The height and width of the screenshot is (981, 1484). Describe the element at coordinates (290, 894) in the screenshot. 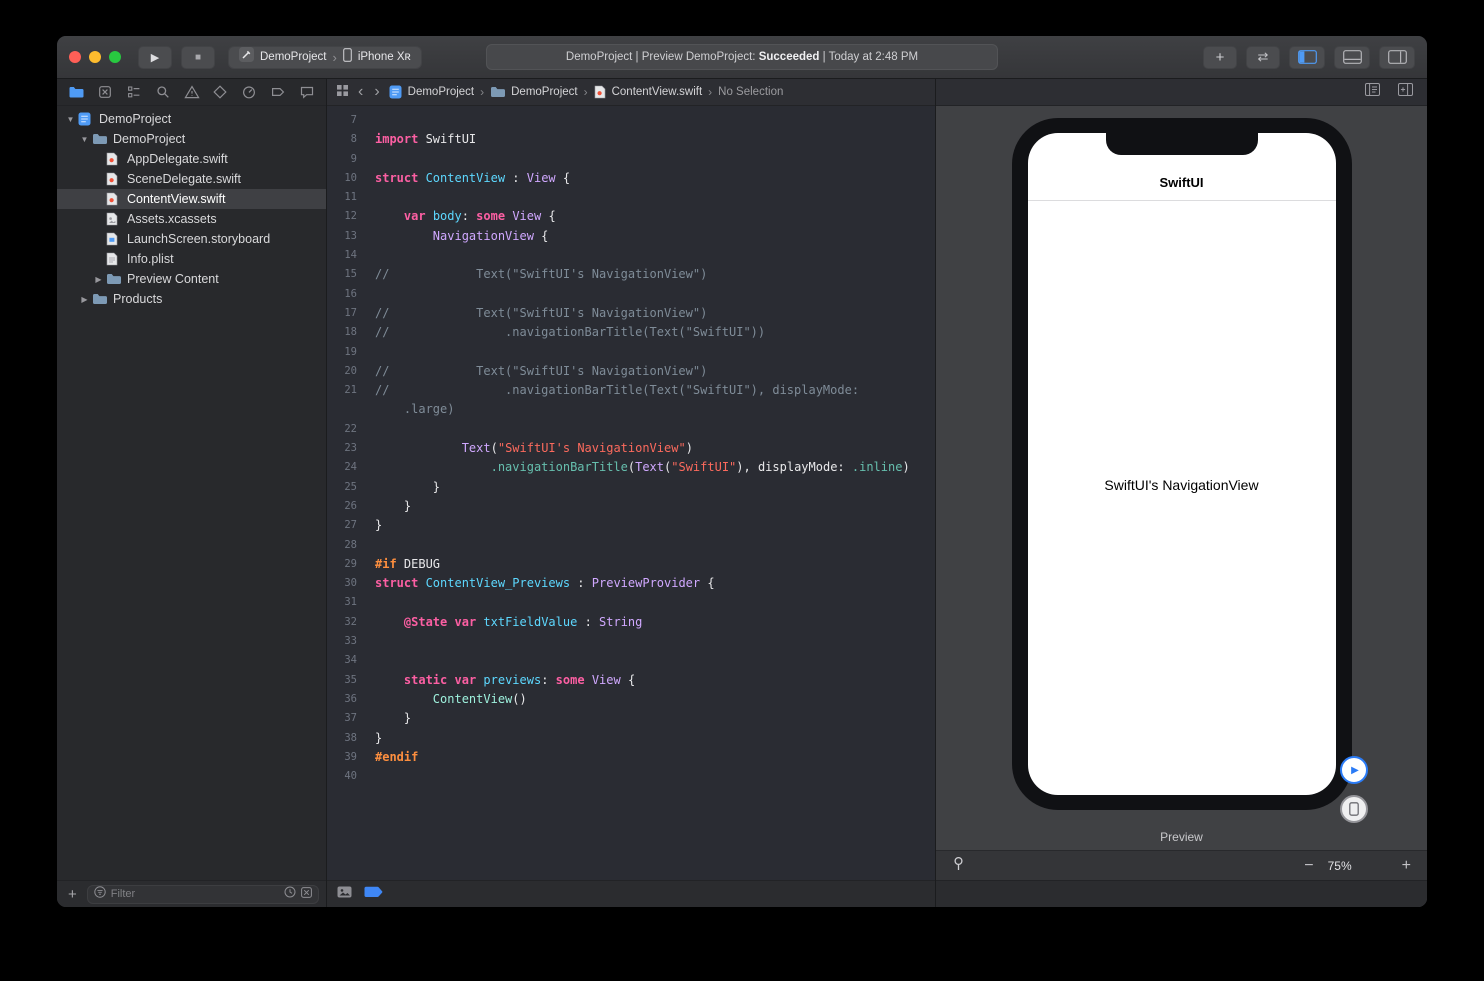

I see `recents-filter-icon` at that location.